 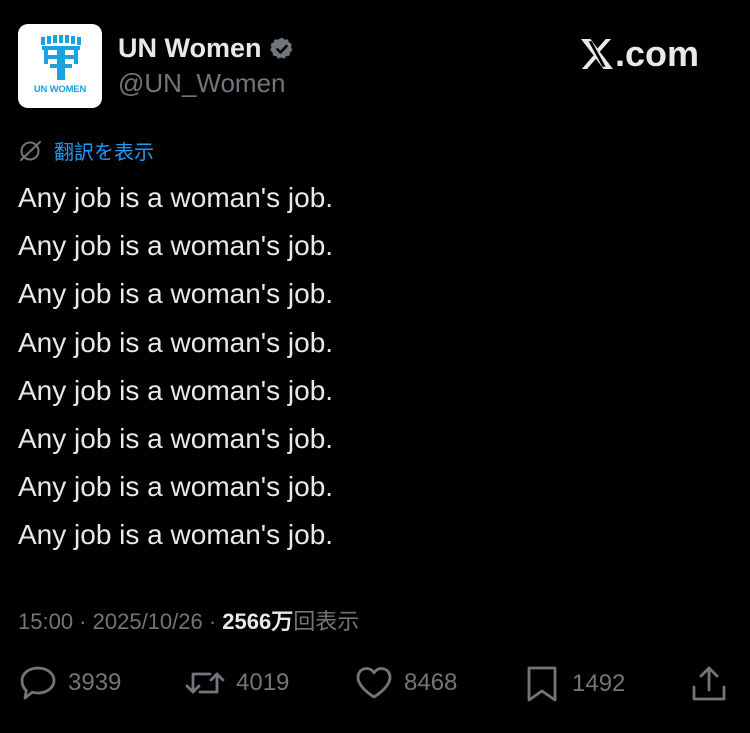 What do you see at coordinates (258, 621) in the screenshot?
I see `views-count: 2566万` at bounding box center [258, 621].